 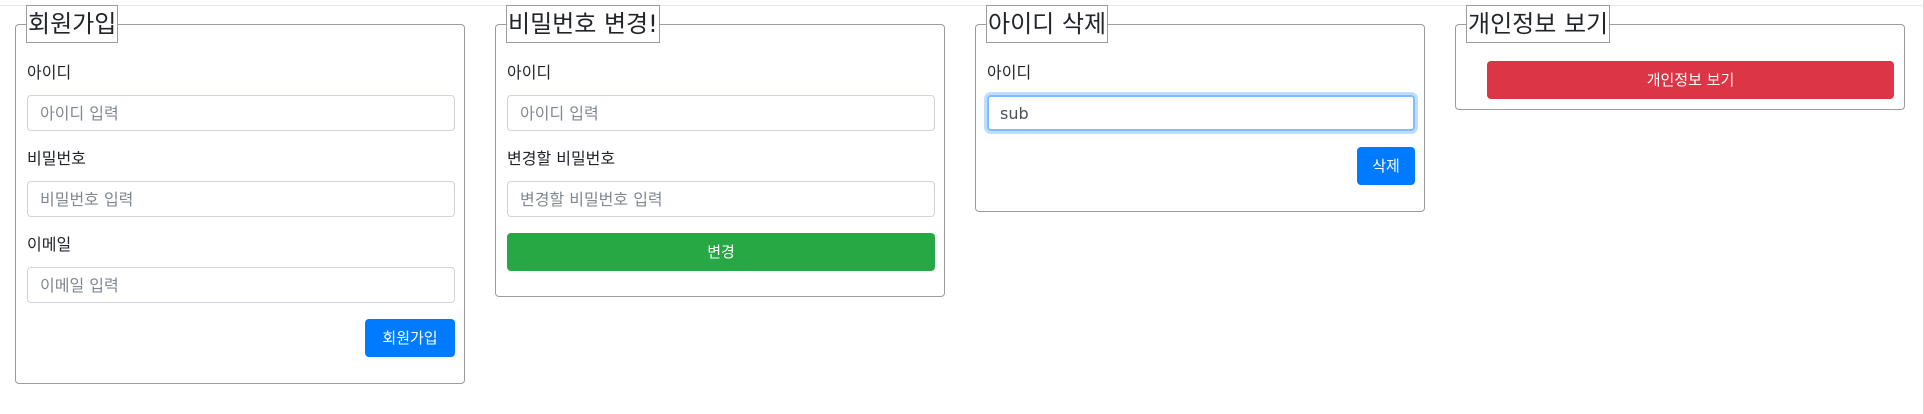 I want to click on view-info-button: 개인정보 보기, so click(x=1690, y=80).